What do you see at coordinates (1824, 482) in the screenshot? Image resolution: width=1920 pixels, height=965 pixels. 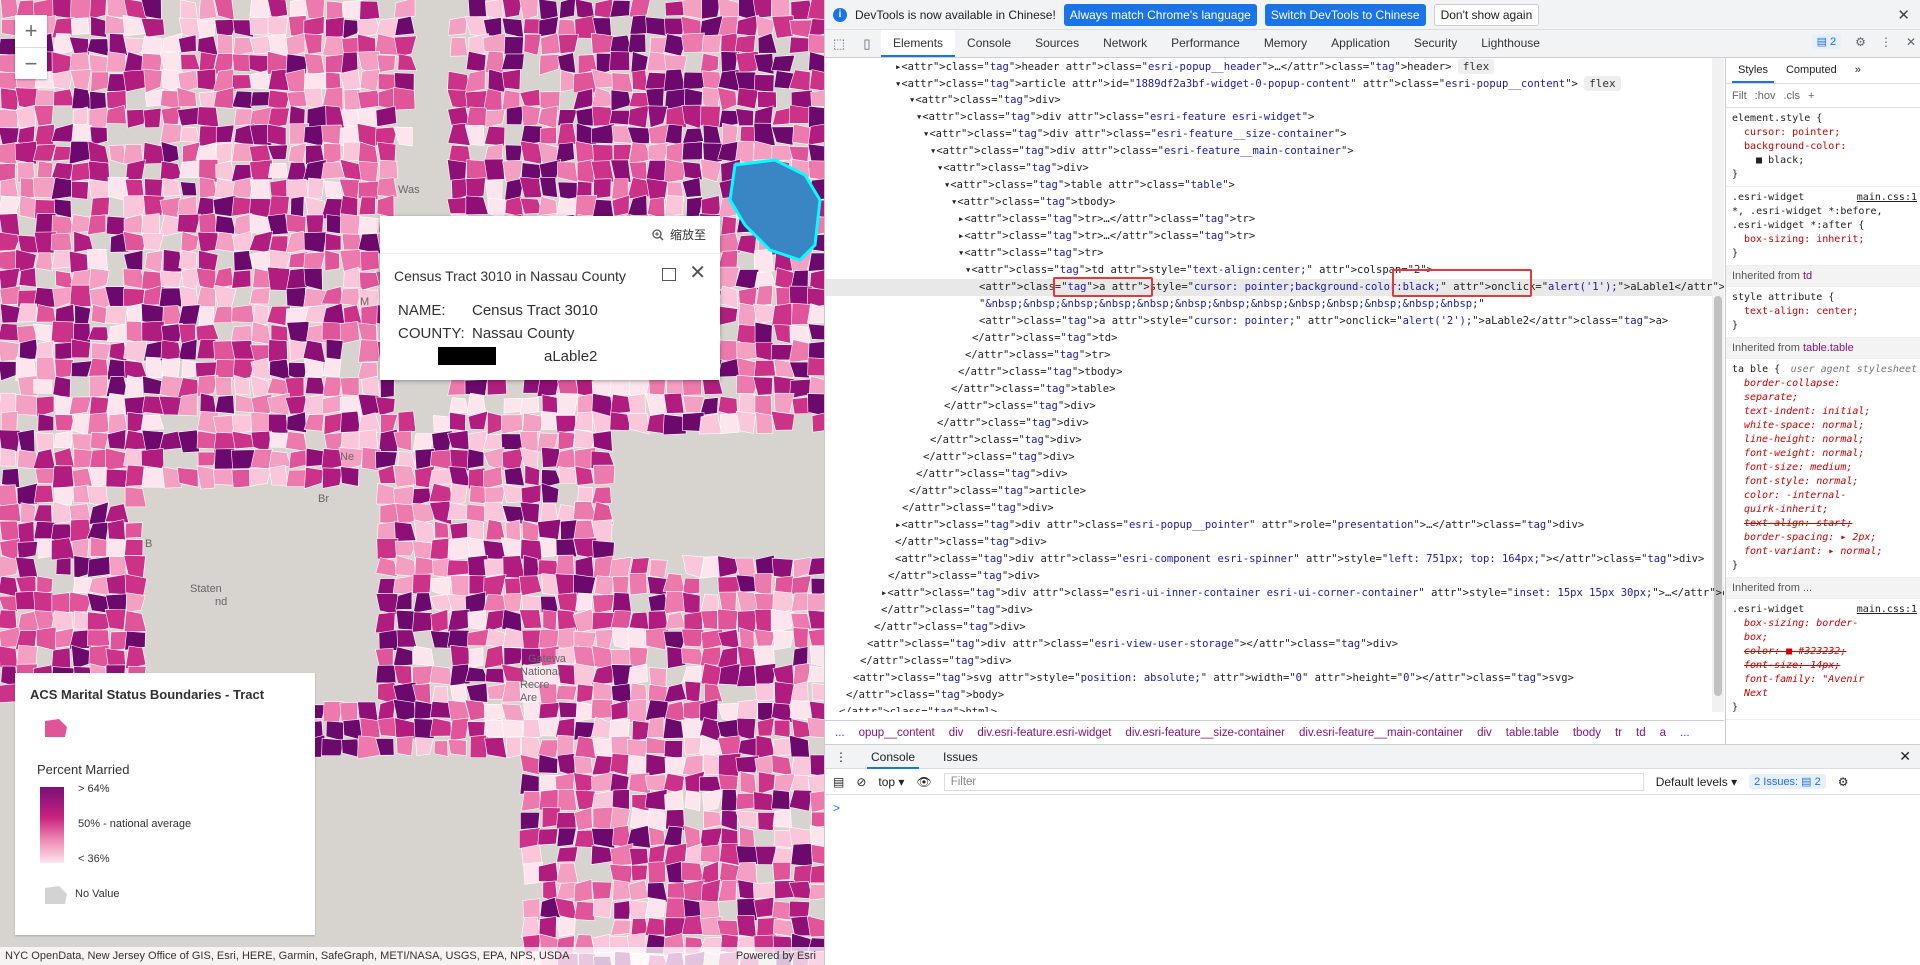 I see `rule-property: font-style: normal;` at bounding box center [1824, 482].